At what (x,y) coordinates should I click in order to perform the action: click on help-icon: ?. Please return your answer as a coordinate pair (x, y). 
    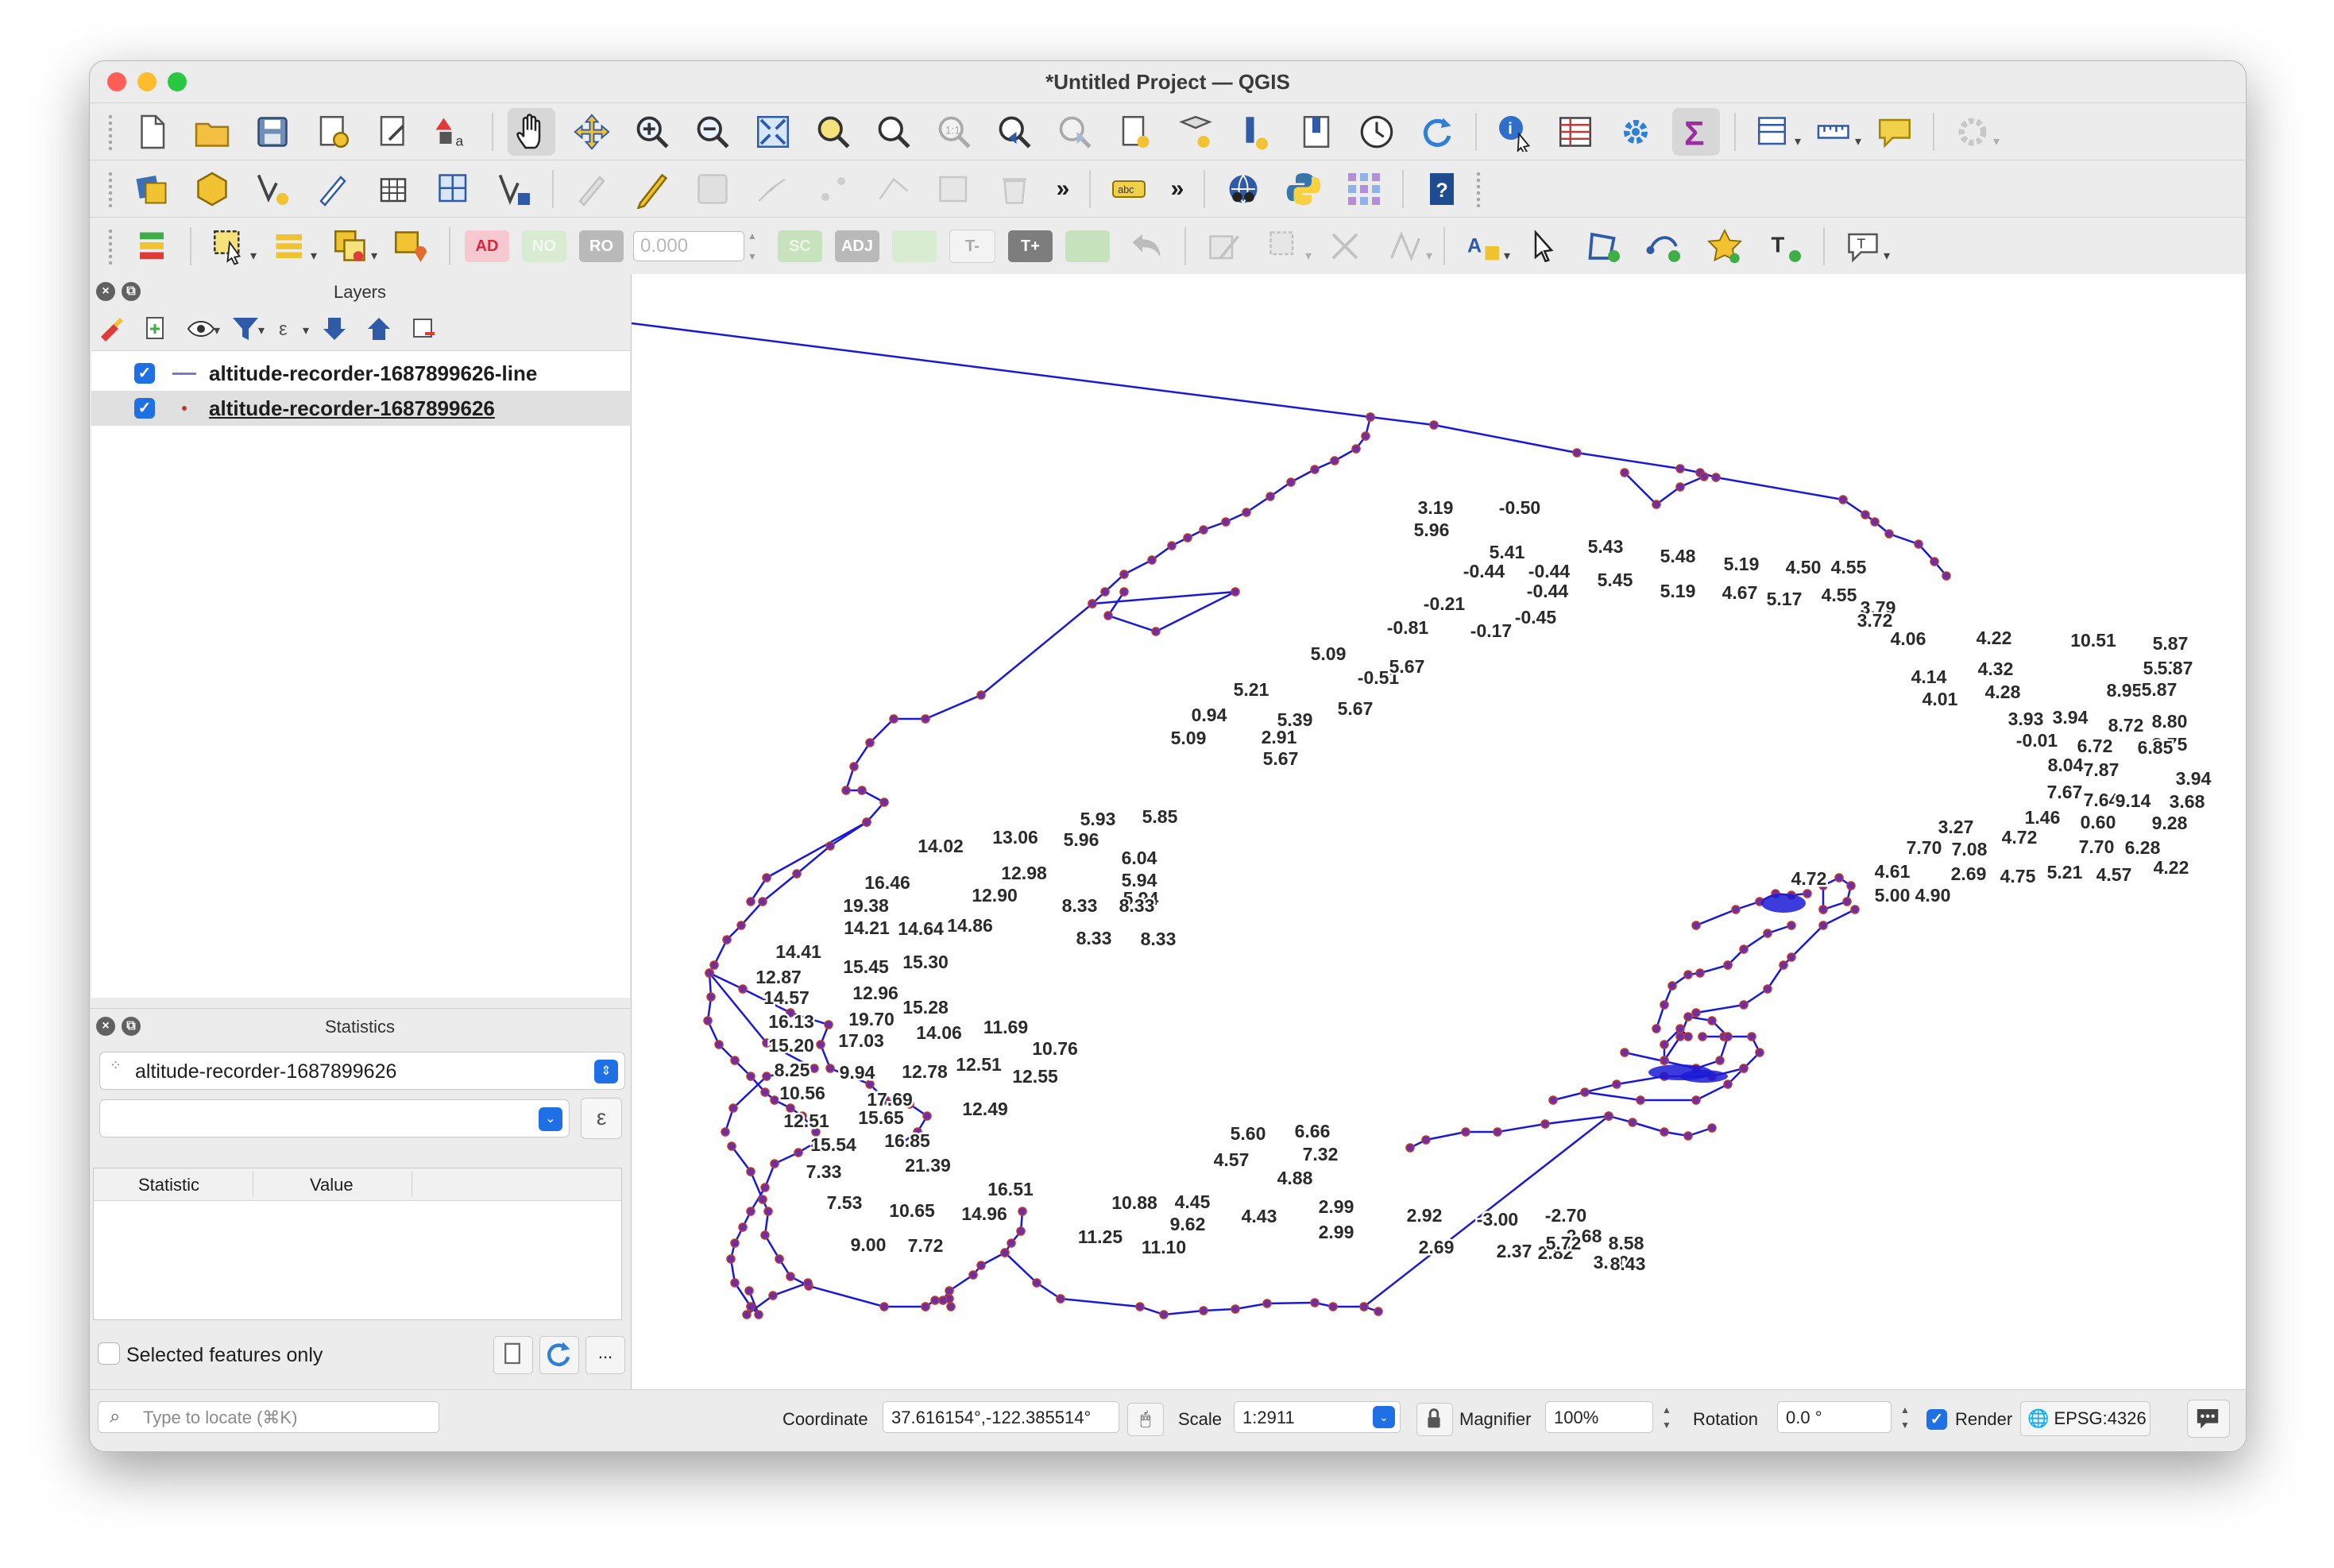
    Looking at the image, I should click on (1442, 189).